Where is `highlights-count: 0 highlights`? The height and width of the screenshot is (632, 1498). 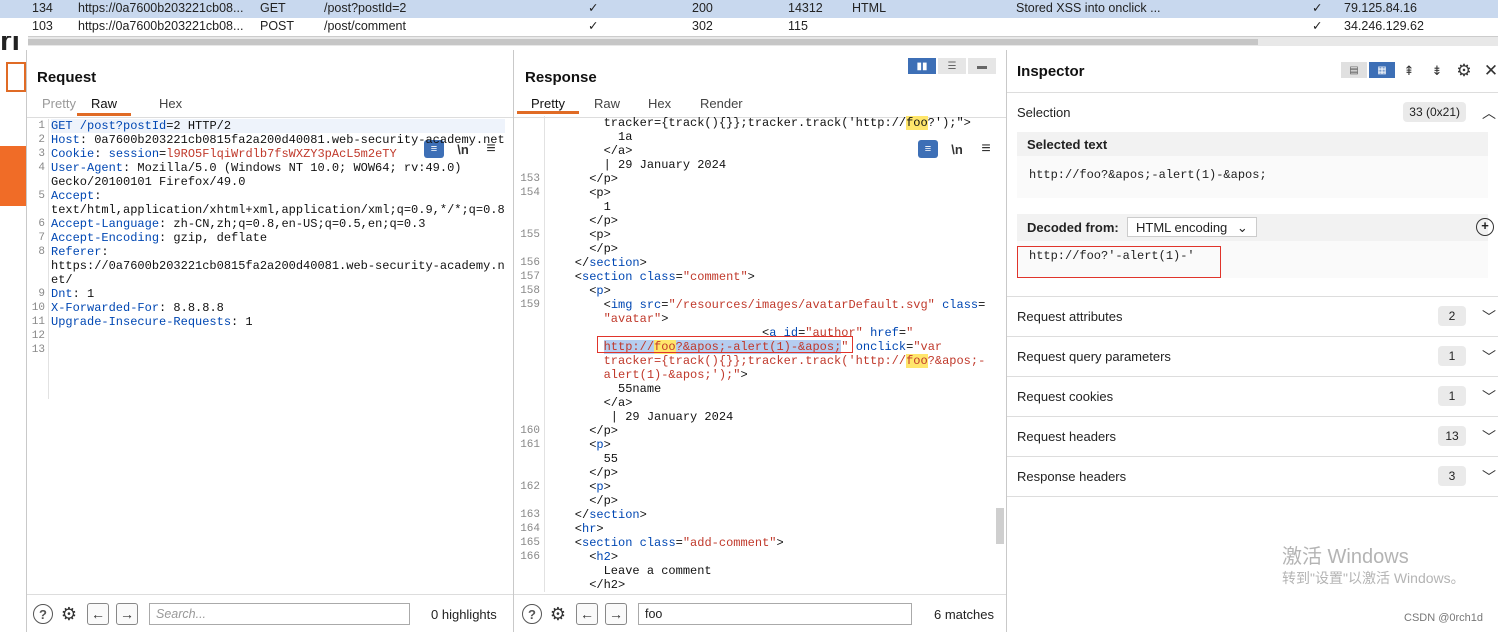
highlights-count: 0 highlights is located at coordinates (464, 614).